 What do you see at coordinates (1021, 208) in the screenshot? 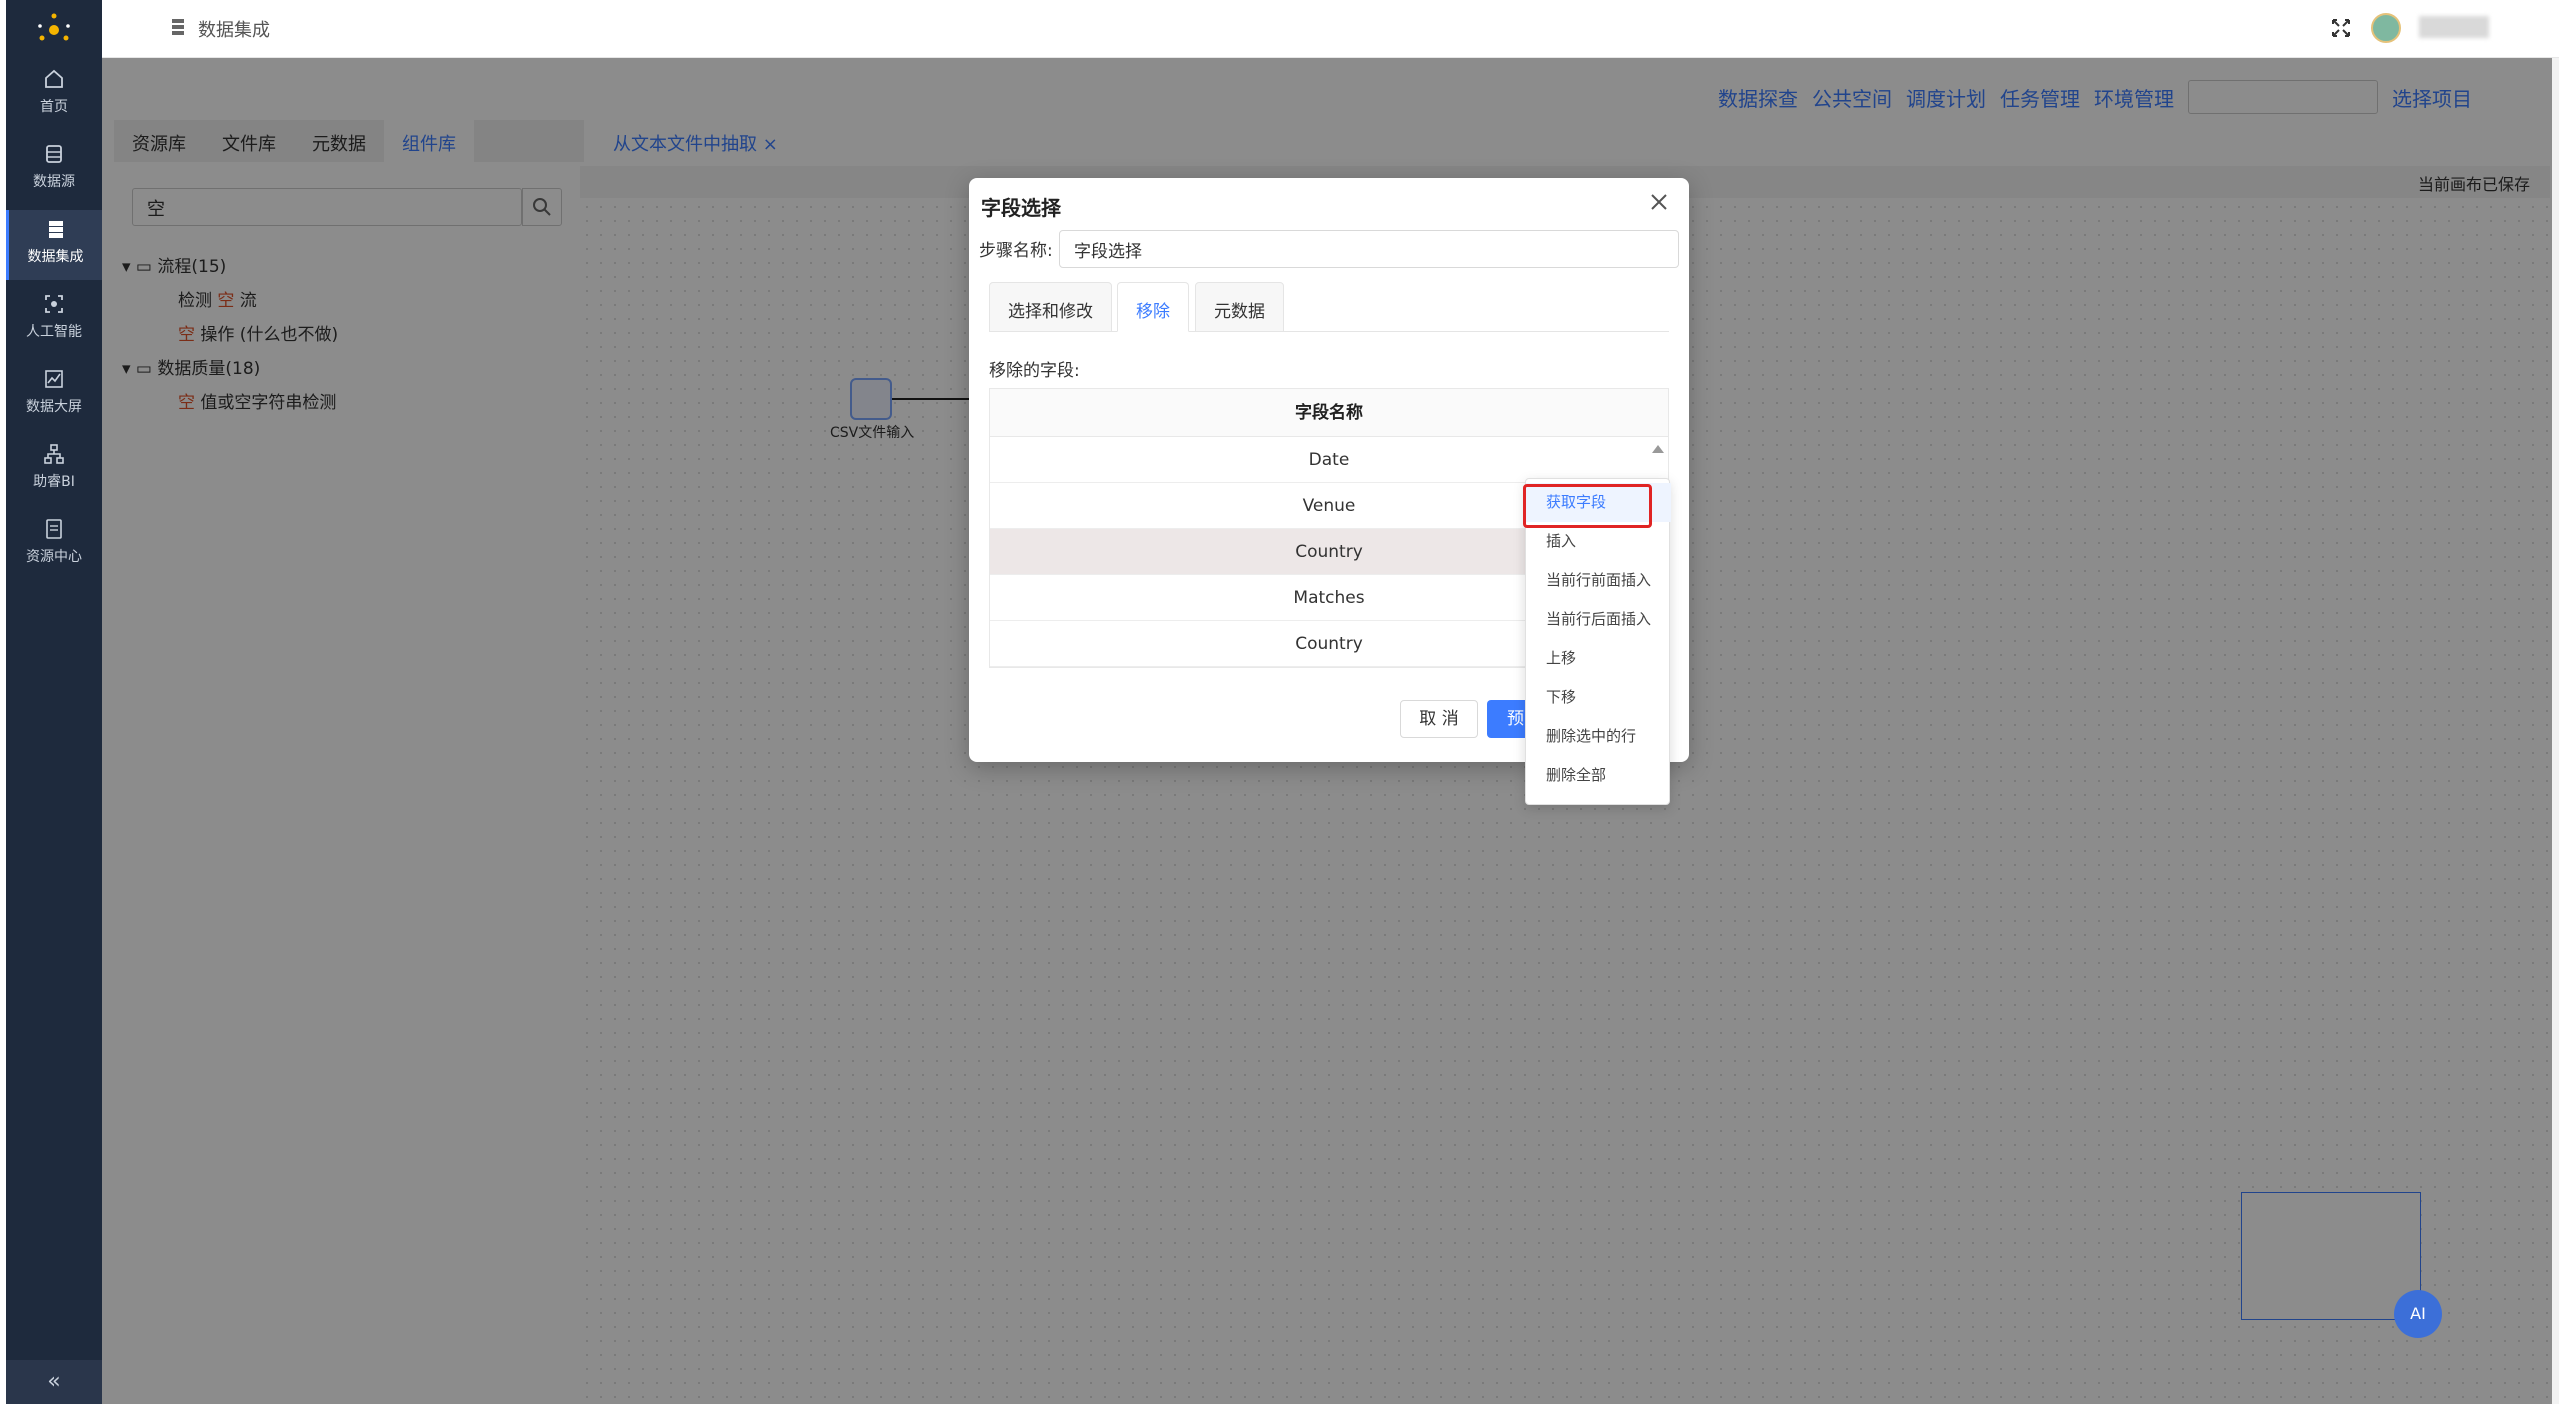
I see `dialog-title: 字段选择` at bounding box center [1021, 208].